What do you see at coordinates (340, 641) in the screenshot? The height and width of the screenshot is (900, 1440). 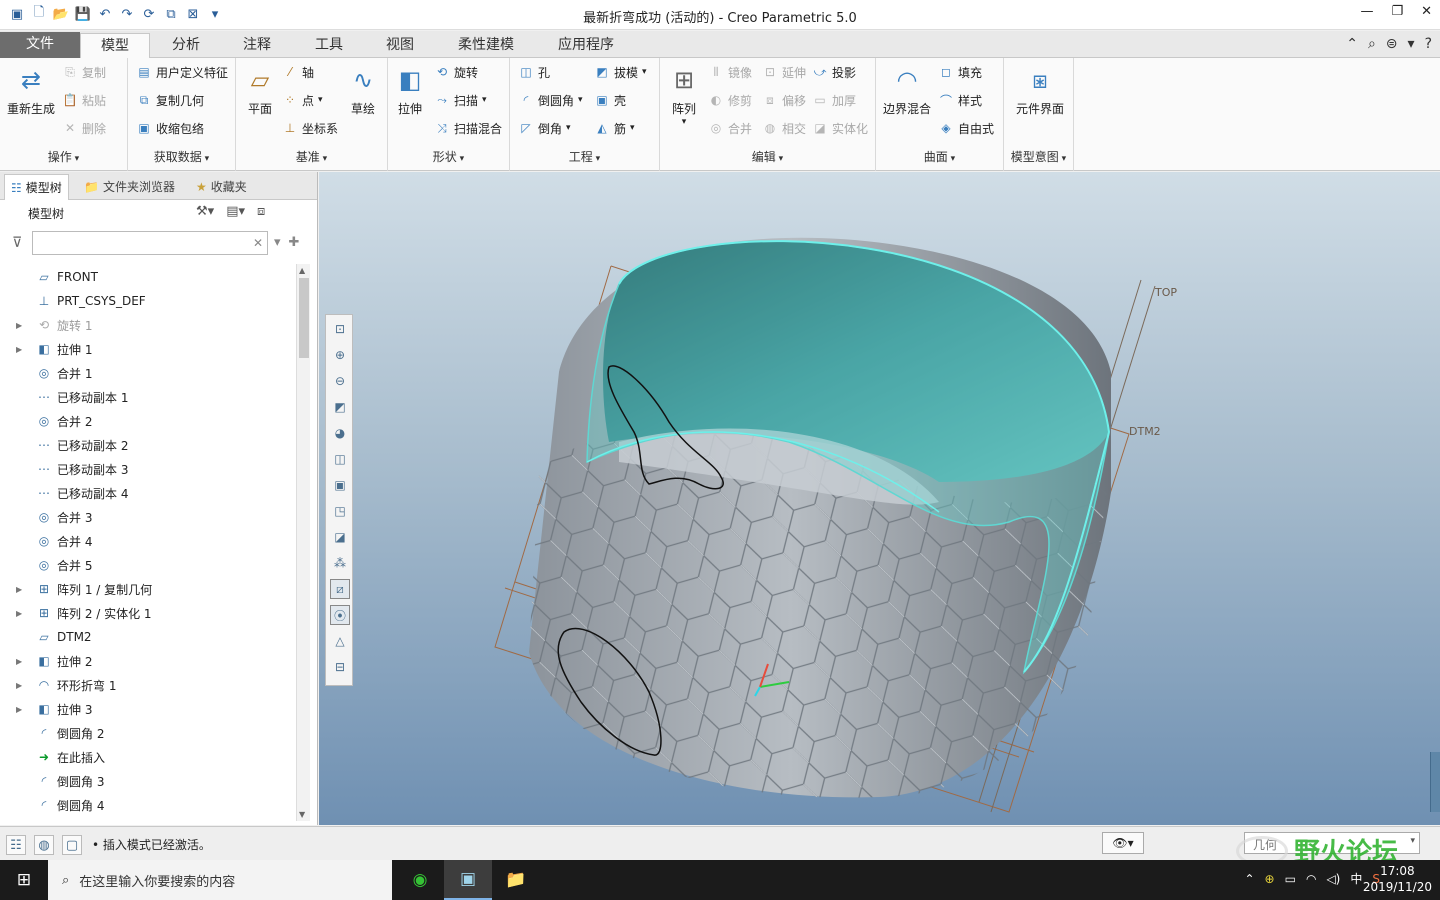 I see `csys-display-icon: △` at bounding box center [340, 641].